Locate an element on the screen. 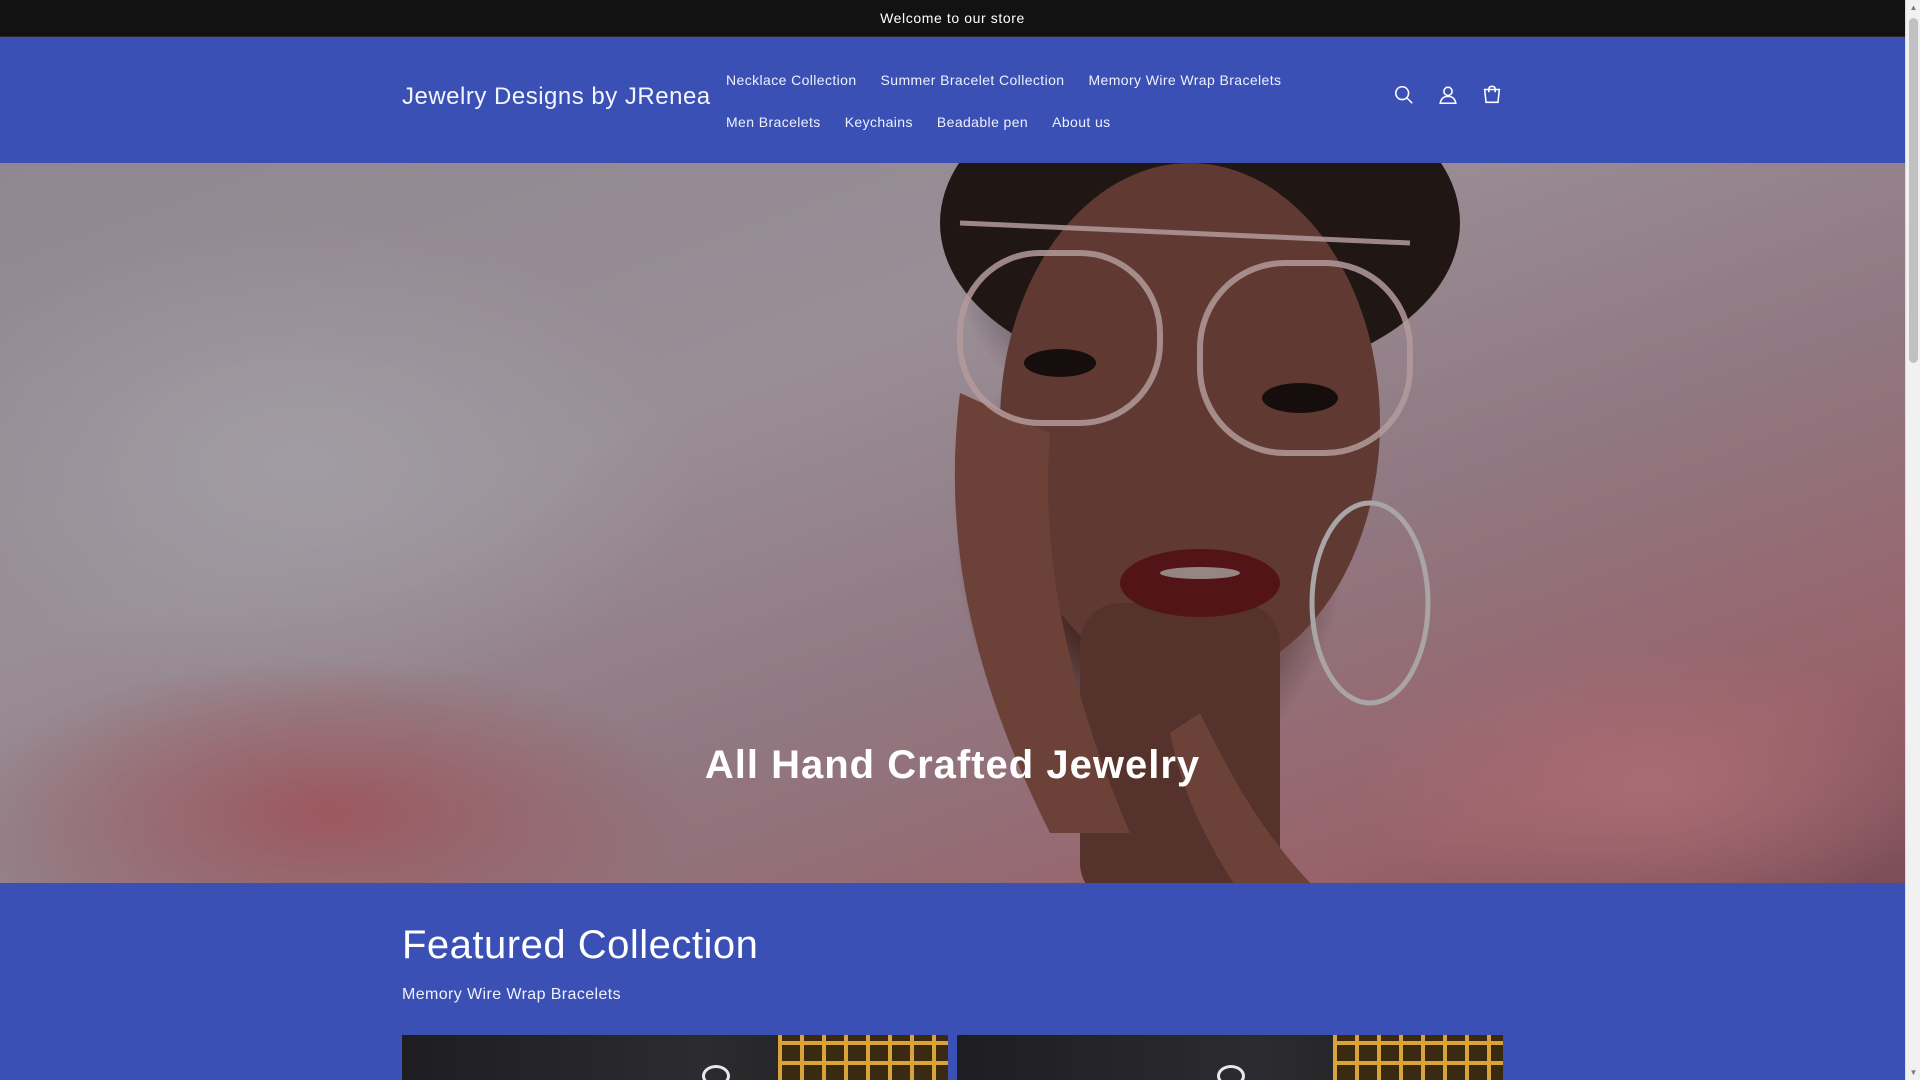 The image size is (1920, 1080). nav-men-bracelets: Men Bracelets is located at coordinates (773, 122).